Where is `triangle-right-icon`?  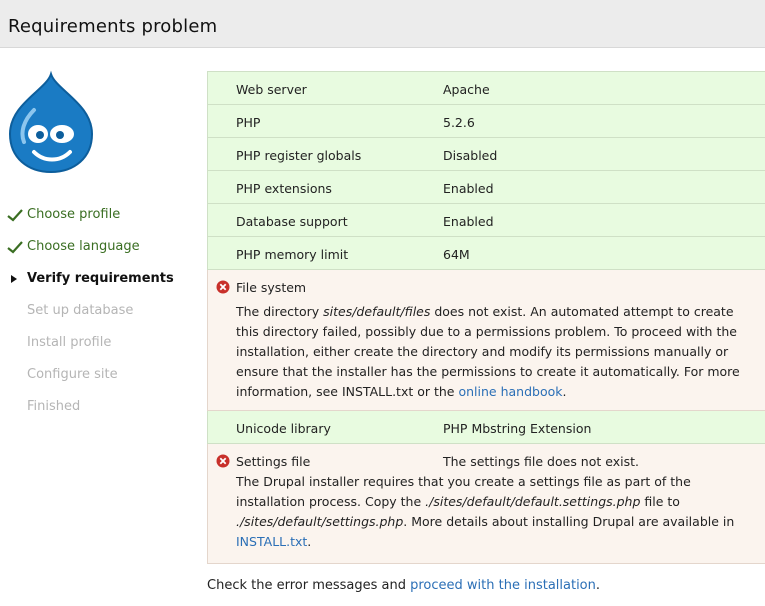 triangle-right-icon is located at coordinates (14, 279).